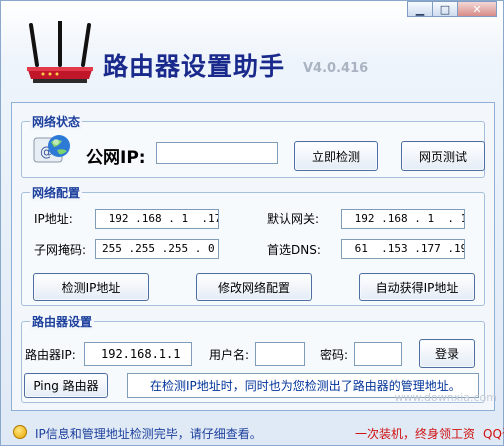 The width and height of the screenshot is (504, 446). Describe the element at coordinates (50, 355) in the screenshot. I see `router-ip-label: 路由器IP:` at that location.